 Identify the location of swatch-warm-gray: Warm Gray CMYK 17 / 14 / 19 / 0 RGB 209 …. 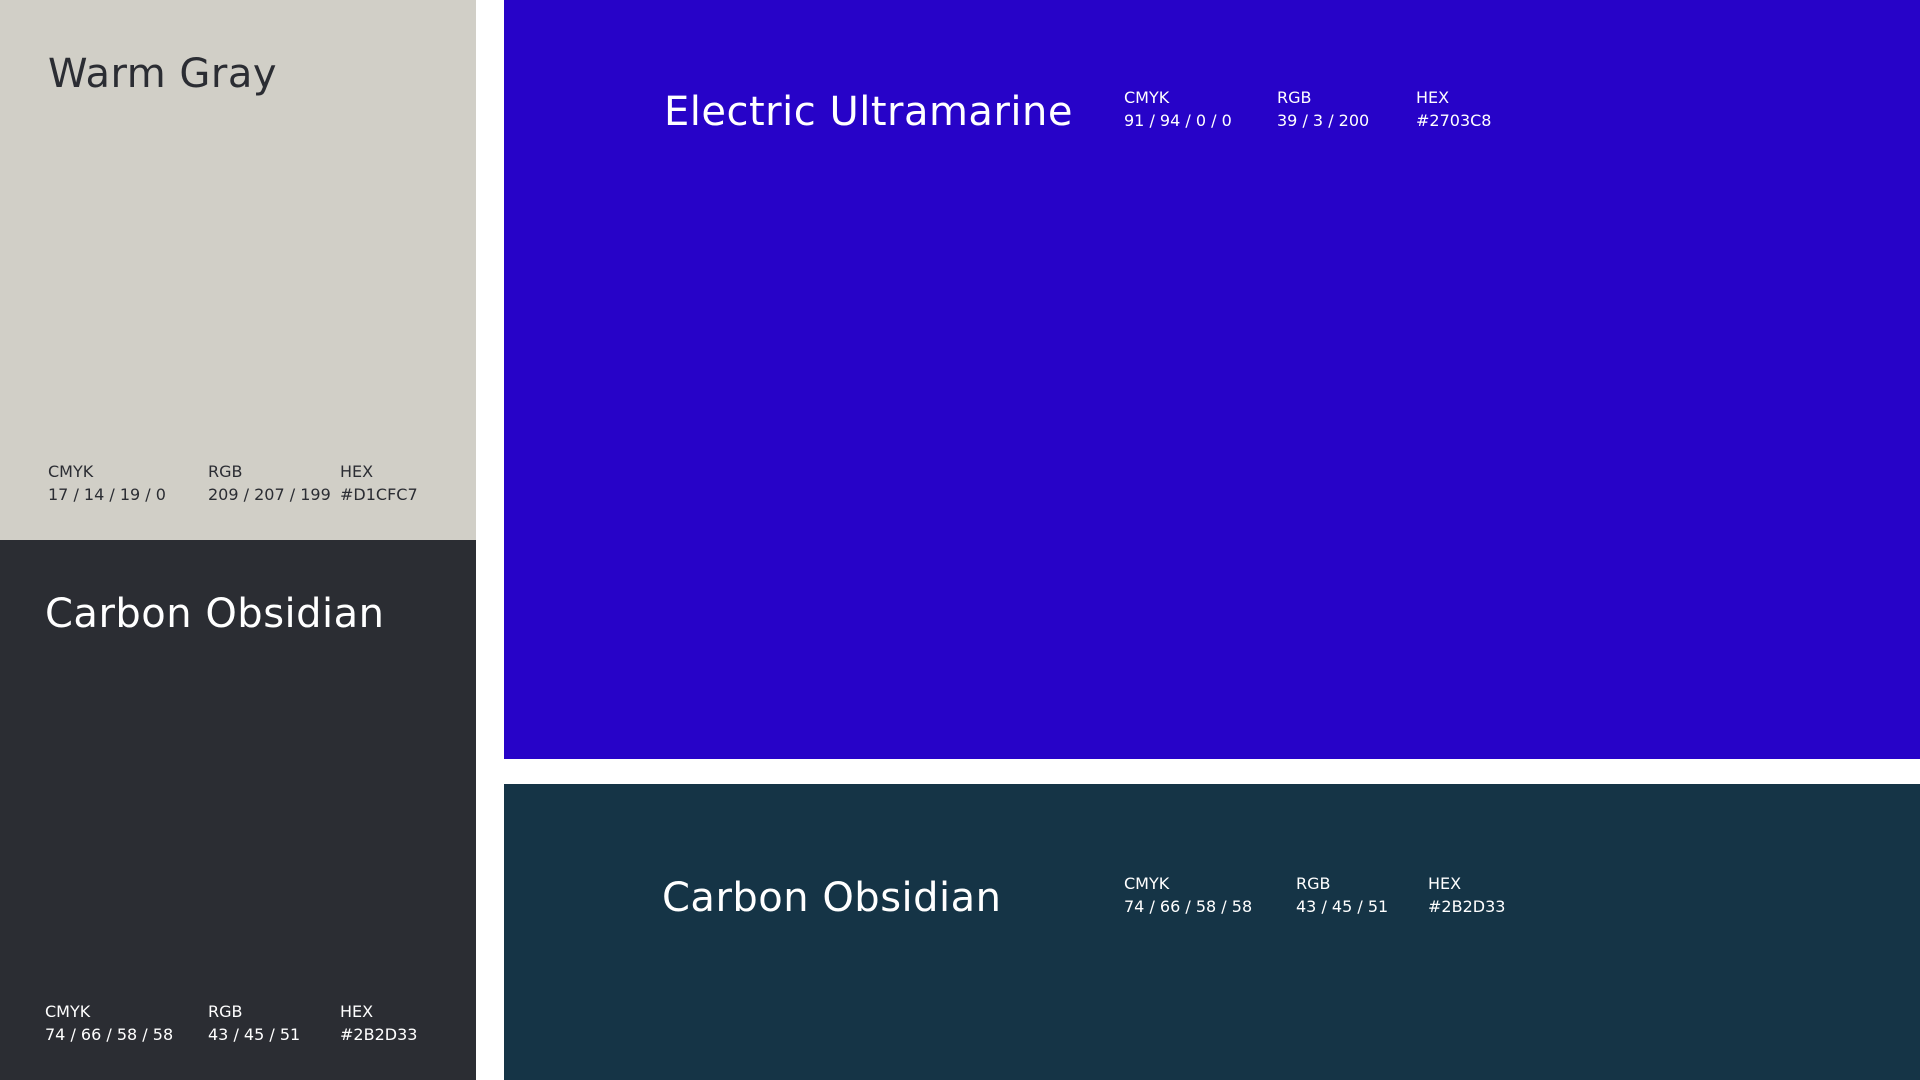
(238, 270).